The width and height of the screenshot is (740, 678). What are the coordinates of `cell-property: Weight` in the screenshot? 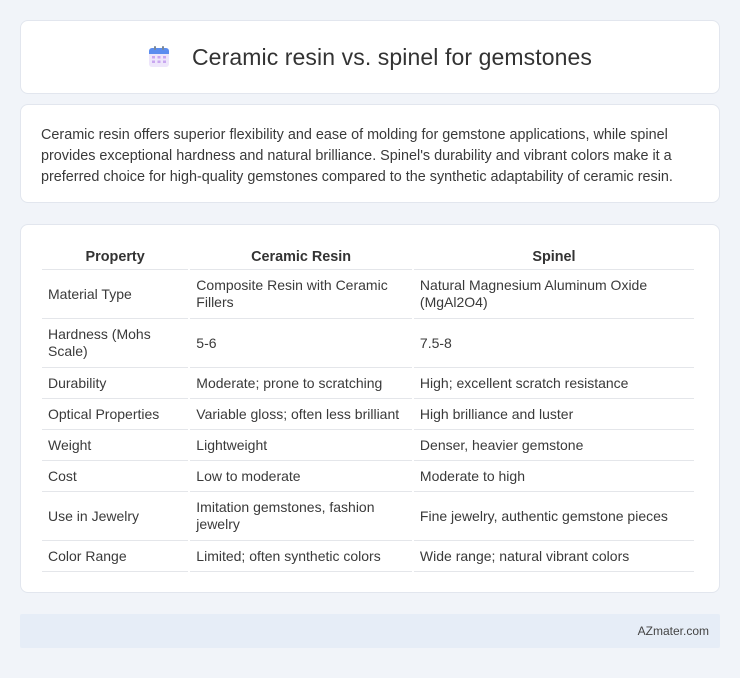 It's located at (115, 445).